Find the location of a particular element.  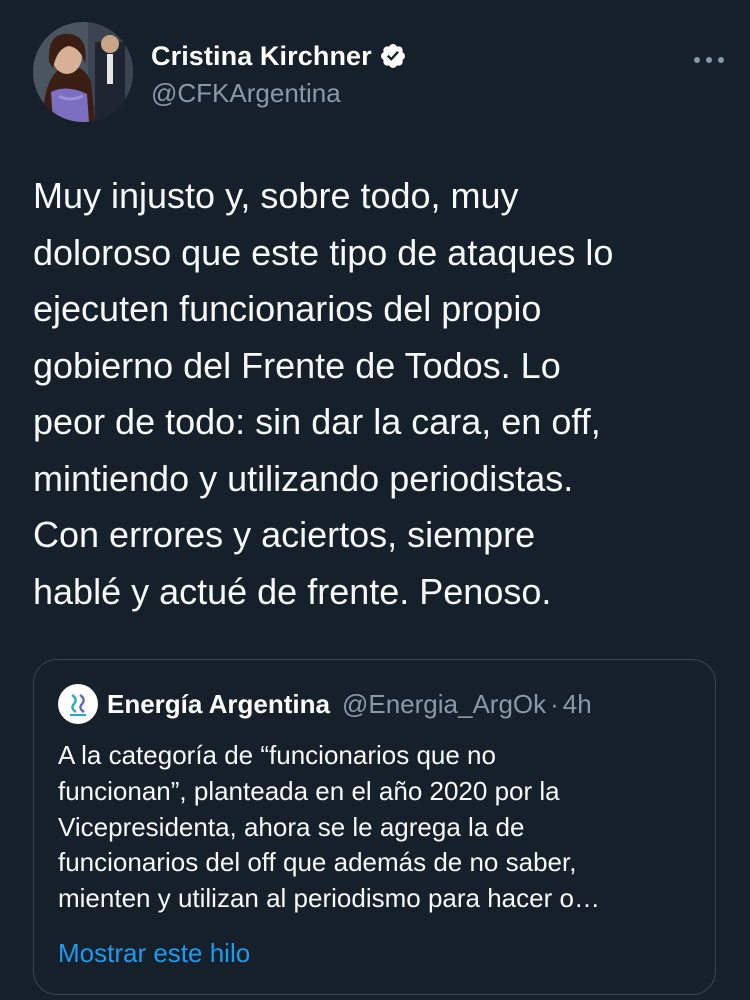

quoted-tweet-timestamp: 4h is located at coordinates (577, 704).